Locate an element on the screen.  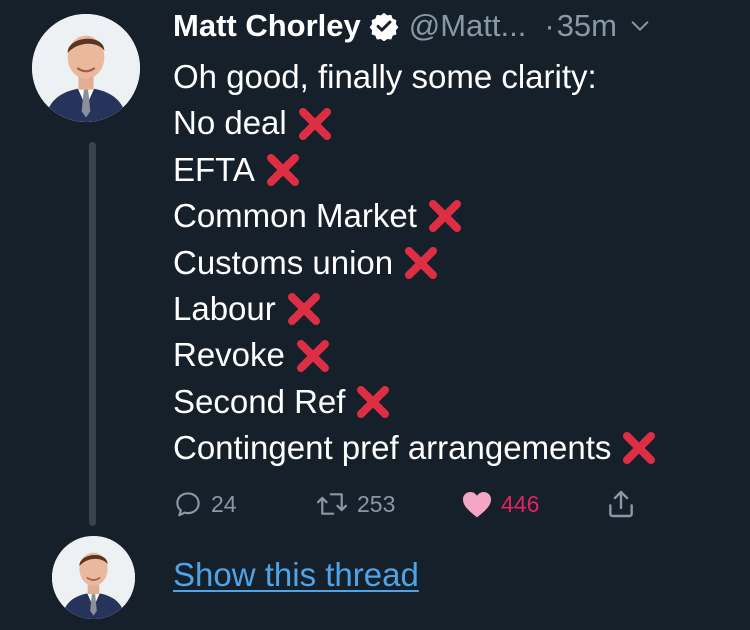
tweet-line: Common Market is located at coordinates (458, 216).